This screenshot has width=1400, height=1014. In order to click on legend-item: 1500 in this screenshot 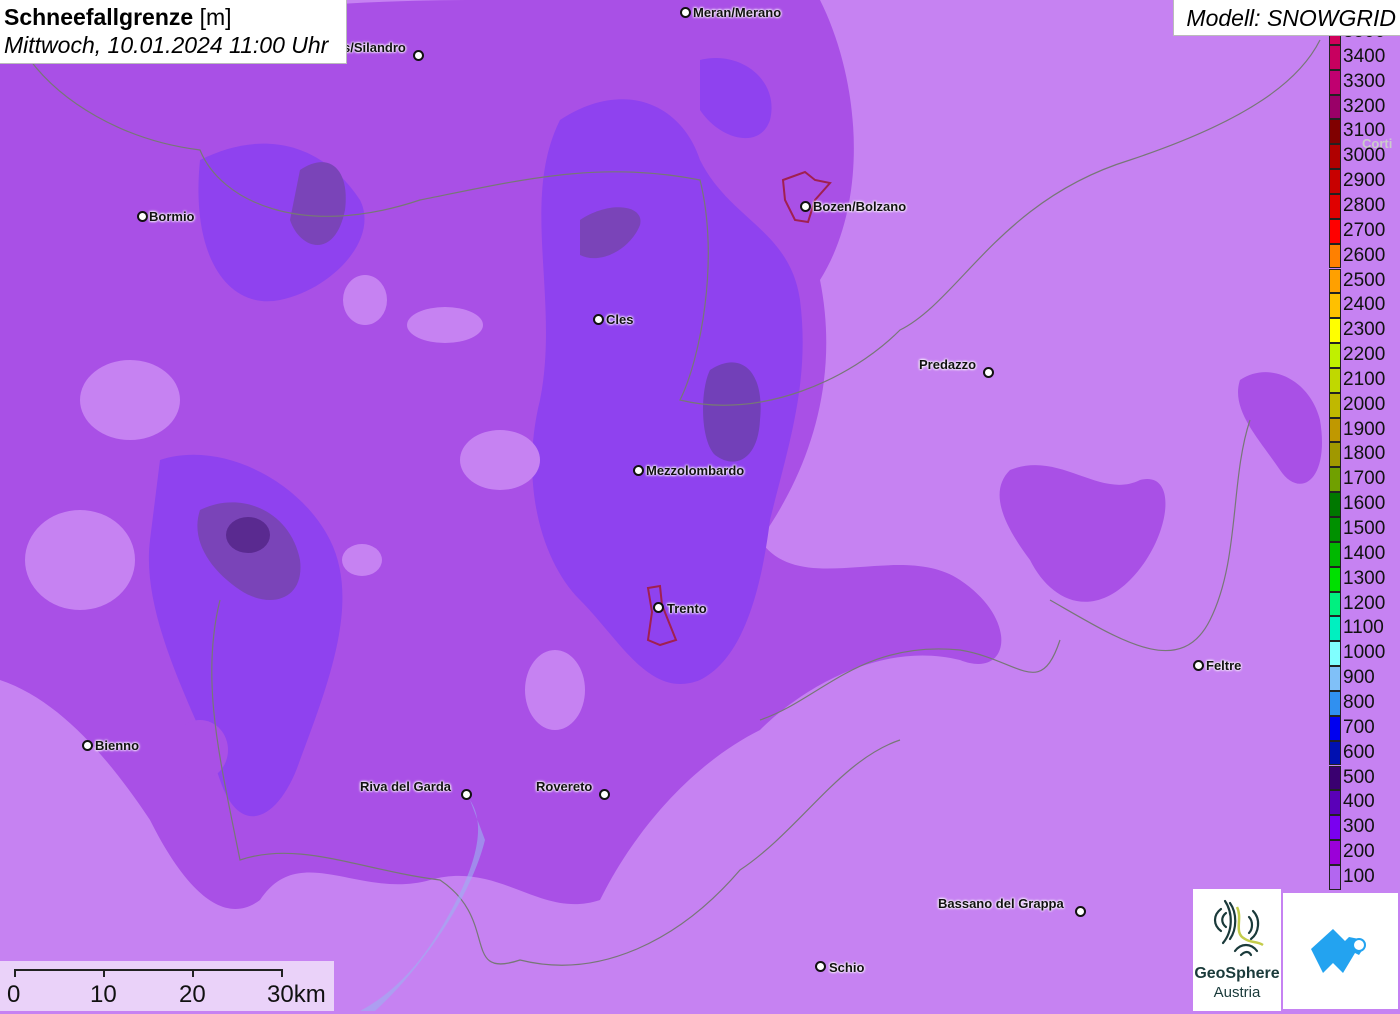, I will do `click(1364, 529)`.